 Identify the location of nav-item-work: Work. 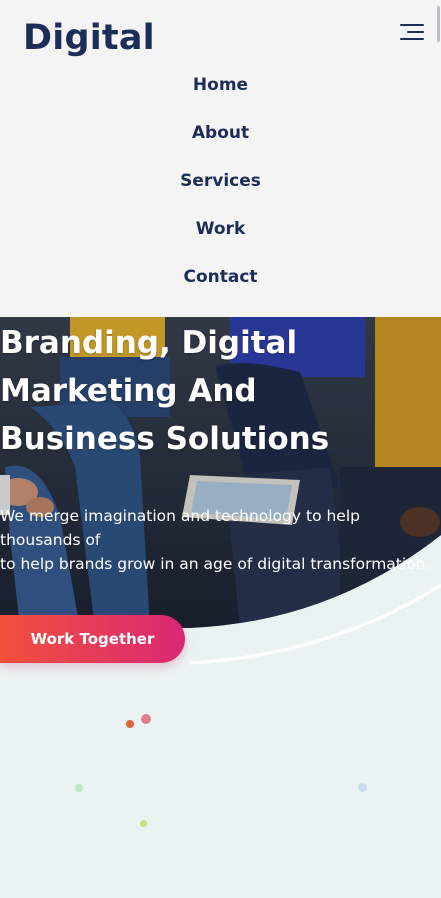
(220, 229).